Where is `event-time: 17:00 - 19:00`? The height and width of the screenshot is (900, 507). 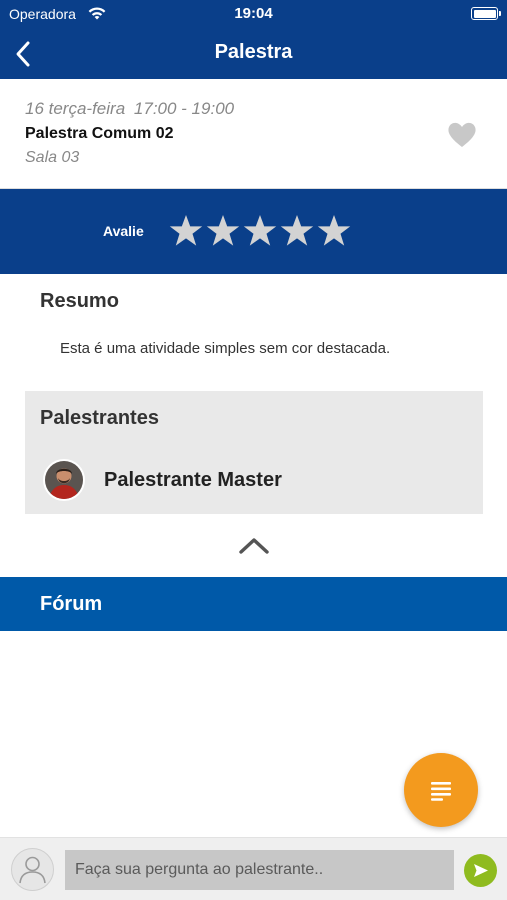
event-time: 17:00 - 19:00 is located at coordinates (184, 108).